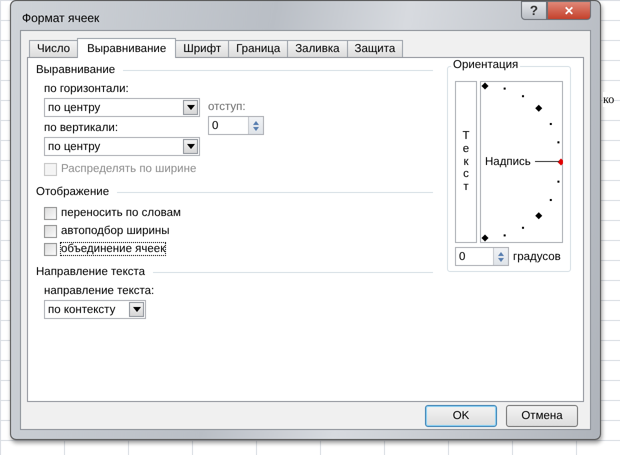 The width and height of the screenshot is (620, 455). What do you see at coordinates (113, 249) in the screenshot?
I see `checkbox-label: объединение ячеек` at bounding box center [113, 249].